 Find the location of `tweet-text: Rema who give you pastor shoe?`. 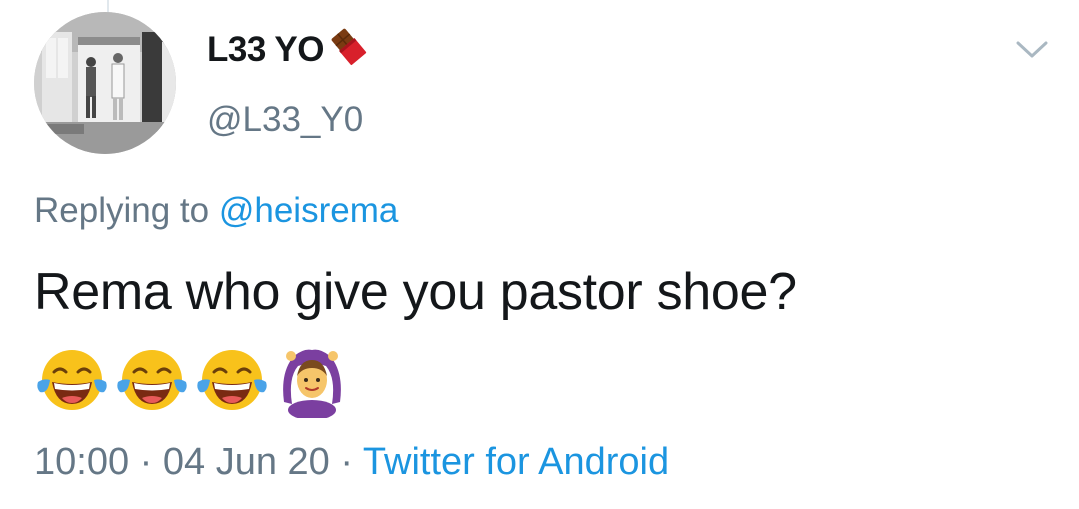

tweet-text: Rema who give you pastor shoe? is located at coordinates (415, 292).